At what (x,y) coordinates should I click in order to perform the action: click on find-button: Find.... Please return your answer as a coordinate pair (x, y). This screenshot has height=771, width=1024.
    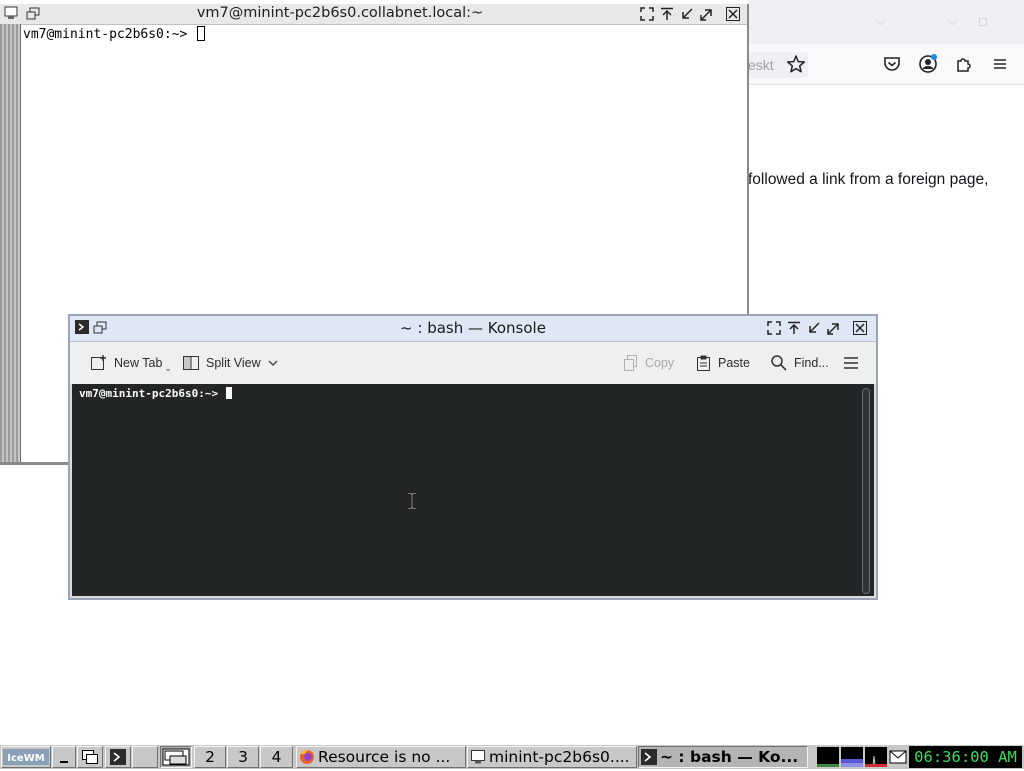
    Looking at the image, I should click on (799, 363).